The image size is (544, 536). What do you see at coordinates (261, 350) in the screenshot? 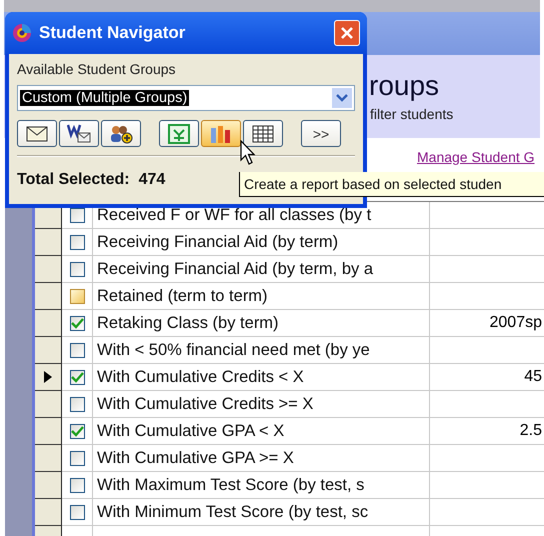
I see `criterion-cell: With < 50% financial need met (by ye` at bounding box center [261, 350].